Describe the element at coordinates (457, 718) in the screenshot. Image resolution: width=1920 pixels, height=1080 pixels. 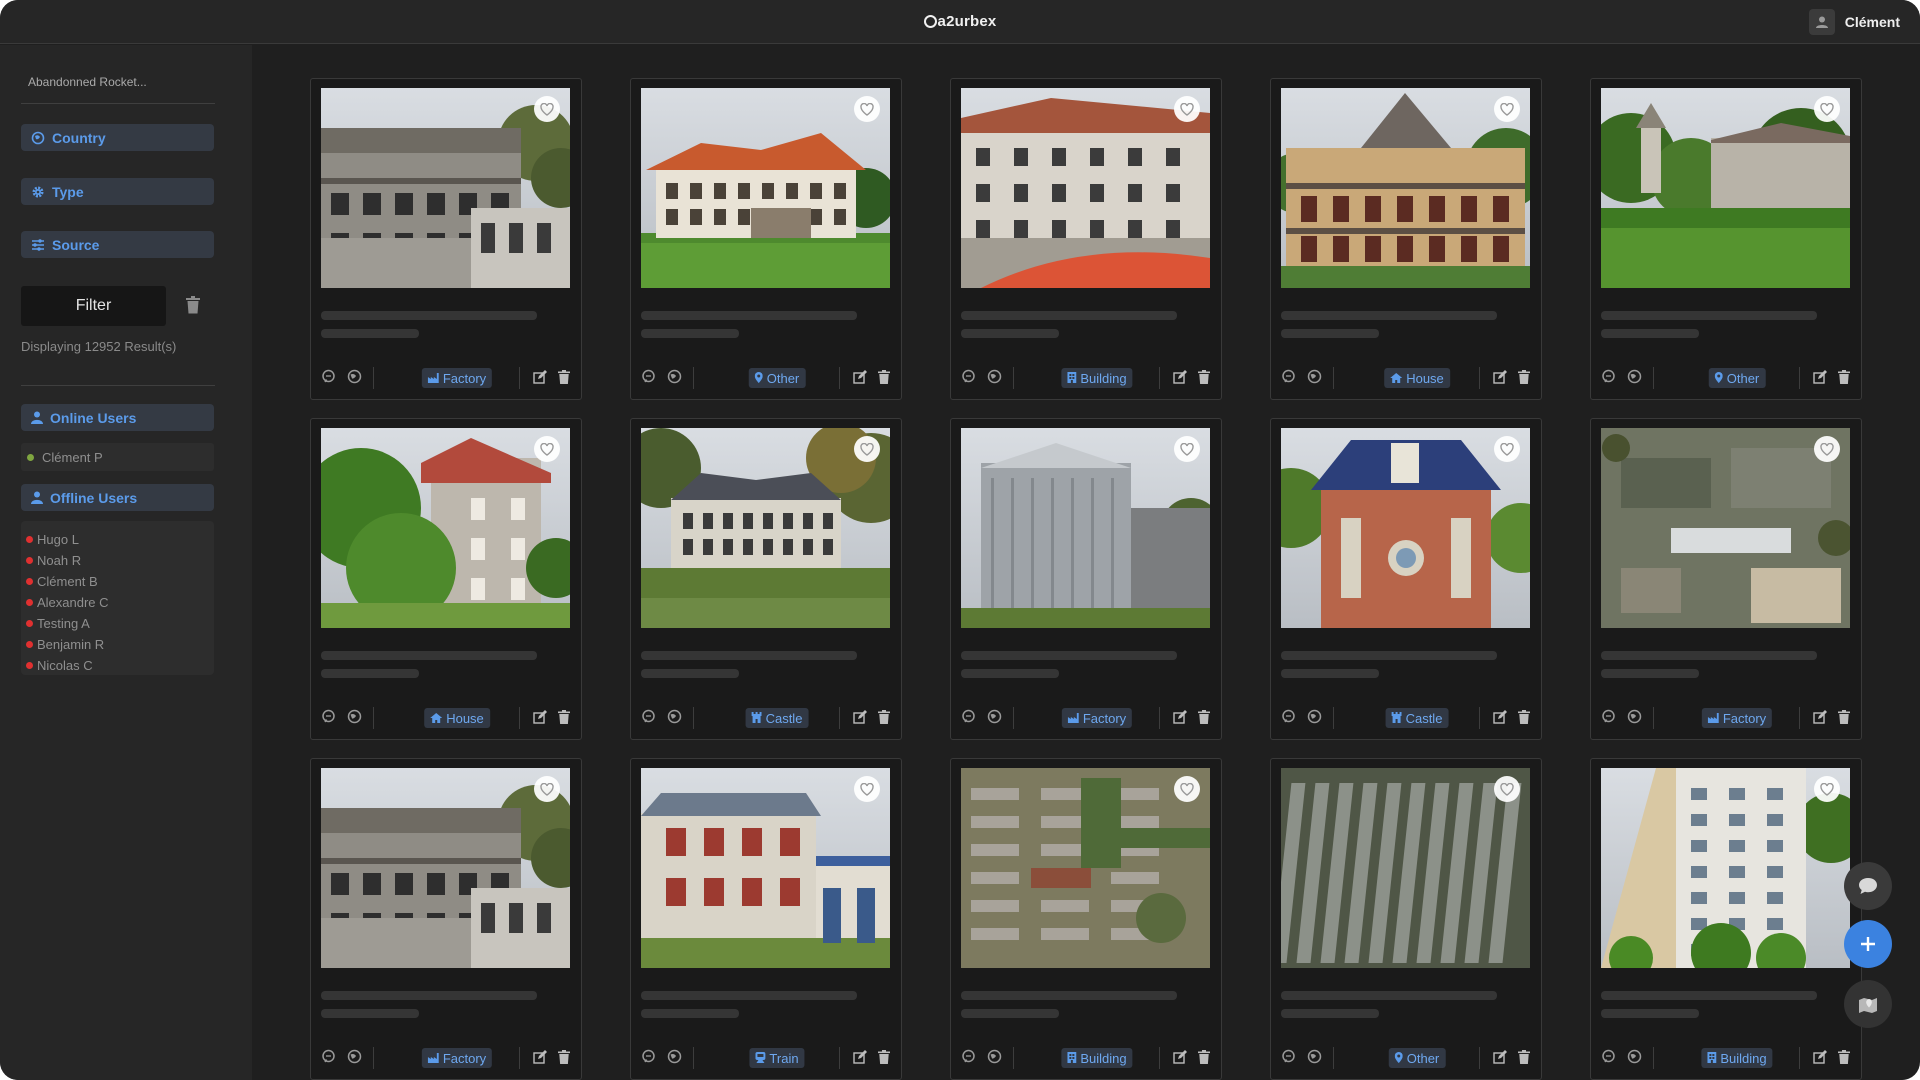
I see `type-badge: House` at that location.